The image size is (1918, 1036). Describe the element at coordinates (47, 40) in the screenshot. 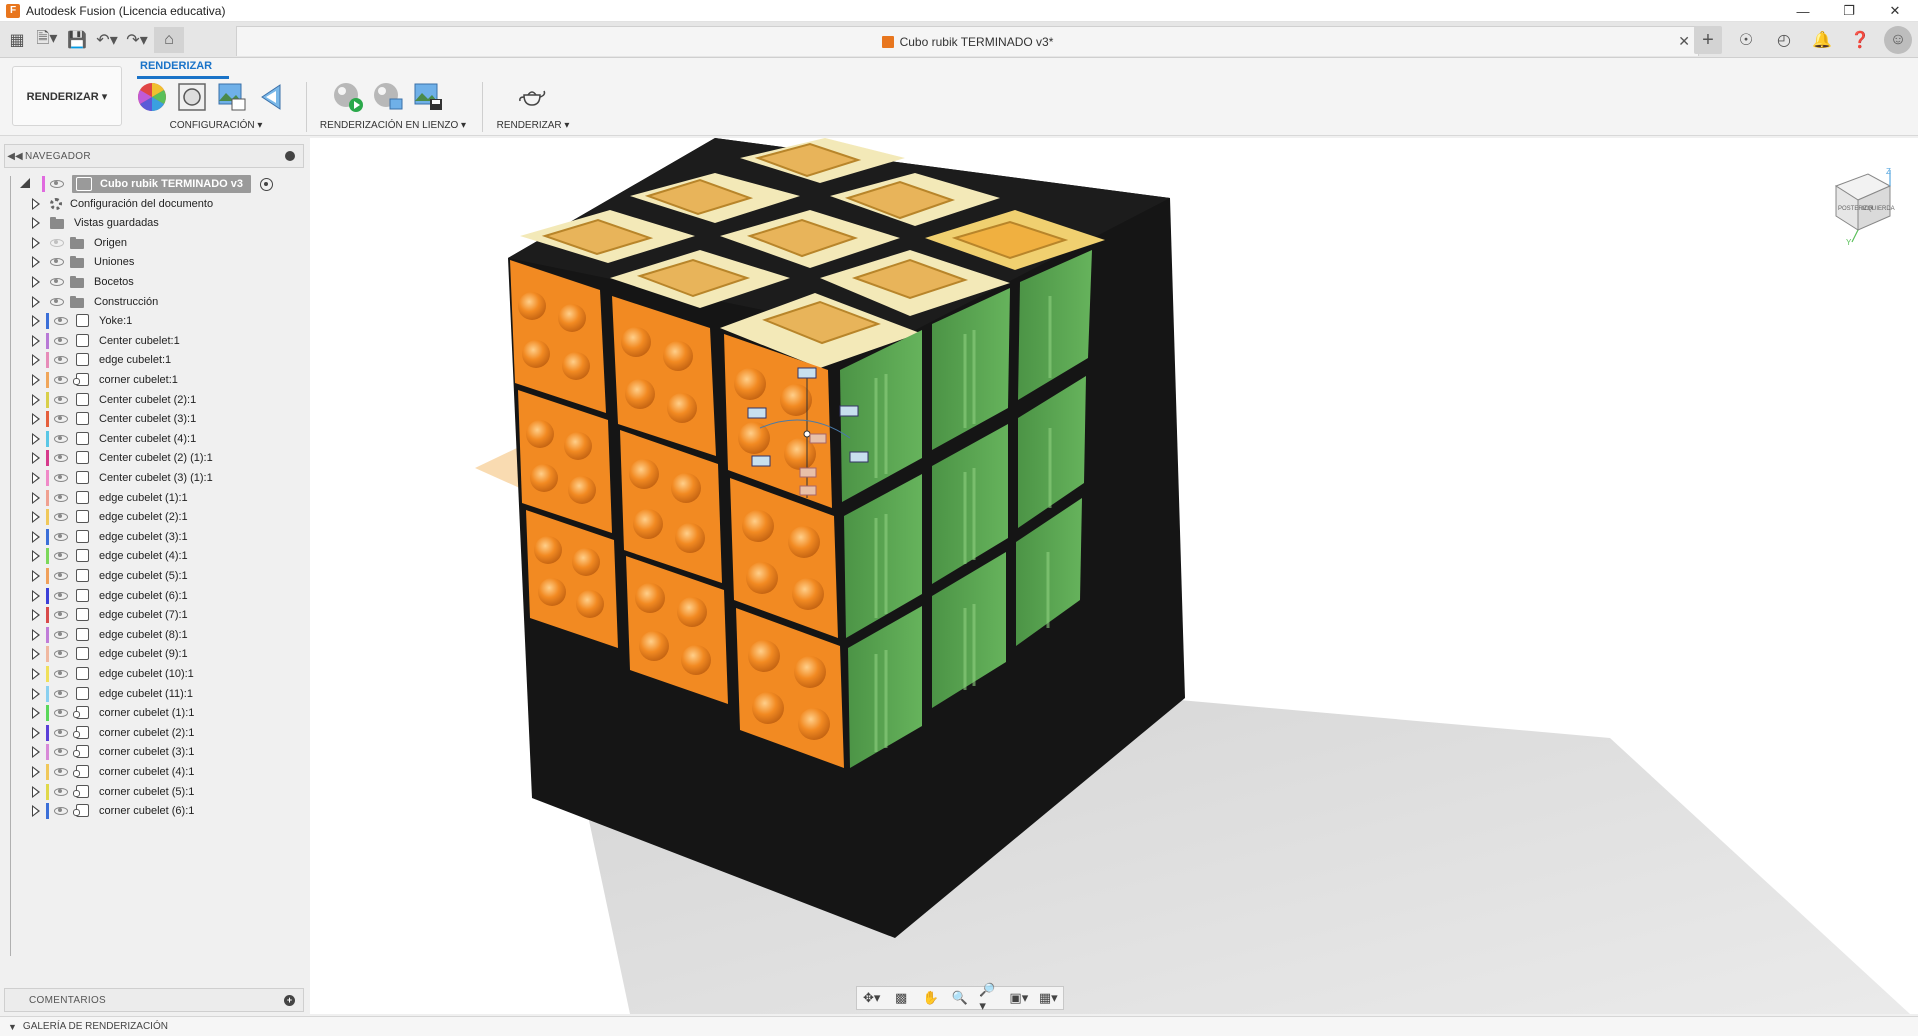

I see `file-menu-icon: 🗎▾` at that location.